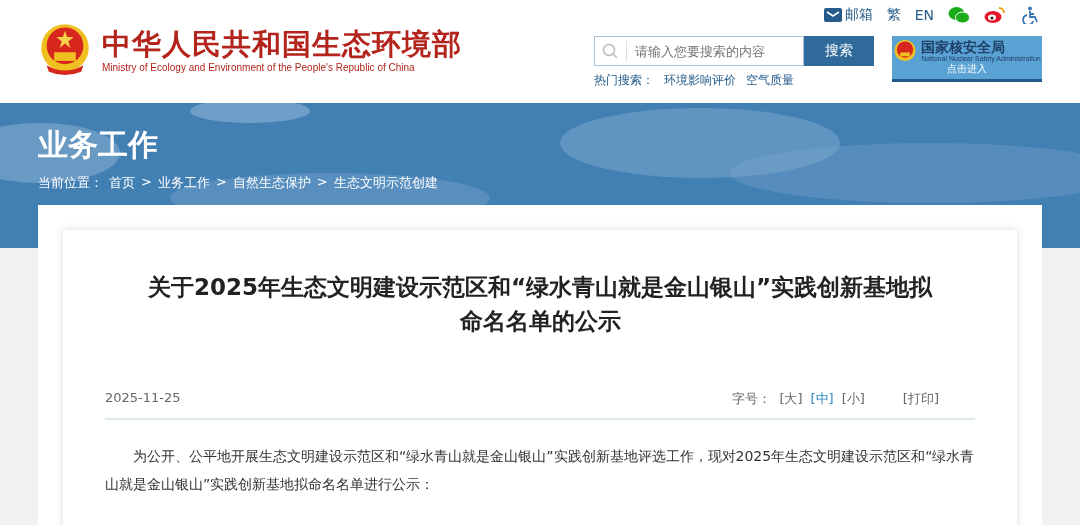 The height and width of the screenshot is (525, 1080). Describe the element at coordinates (183, 183) in the screenshot. I see `breadcrumb-link: 业务工作` at that location.